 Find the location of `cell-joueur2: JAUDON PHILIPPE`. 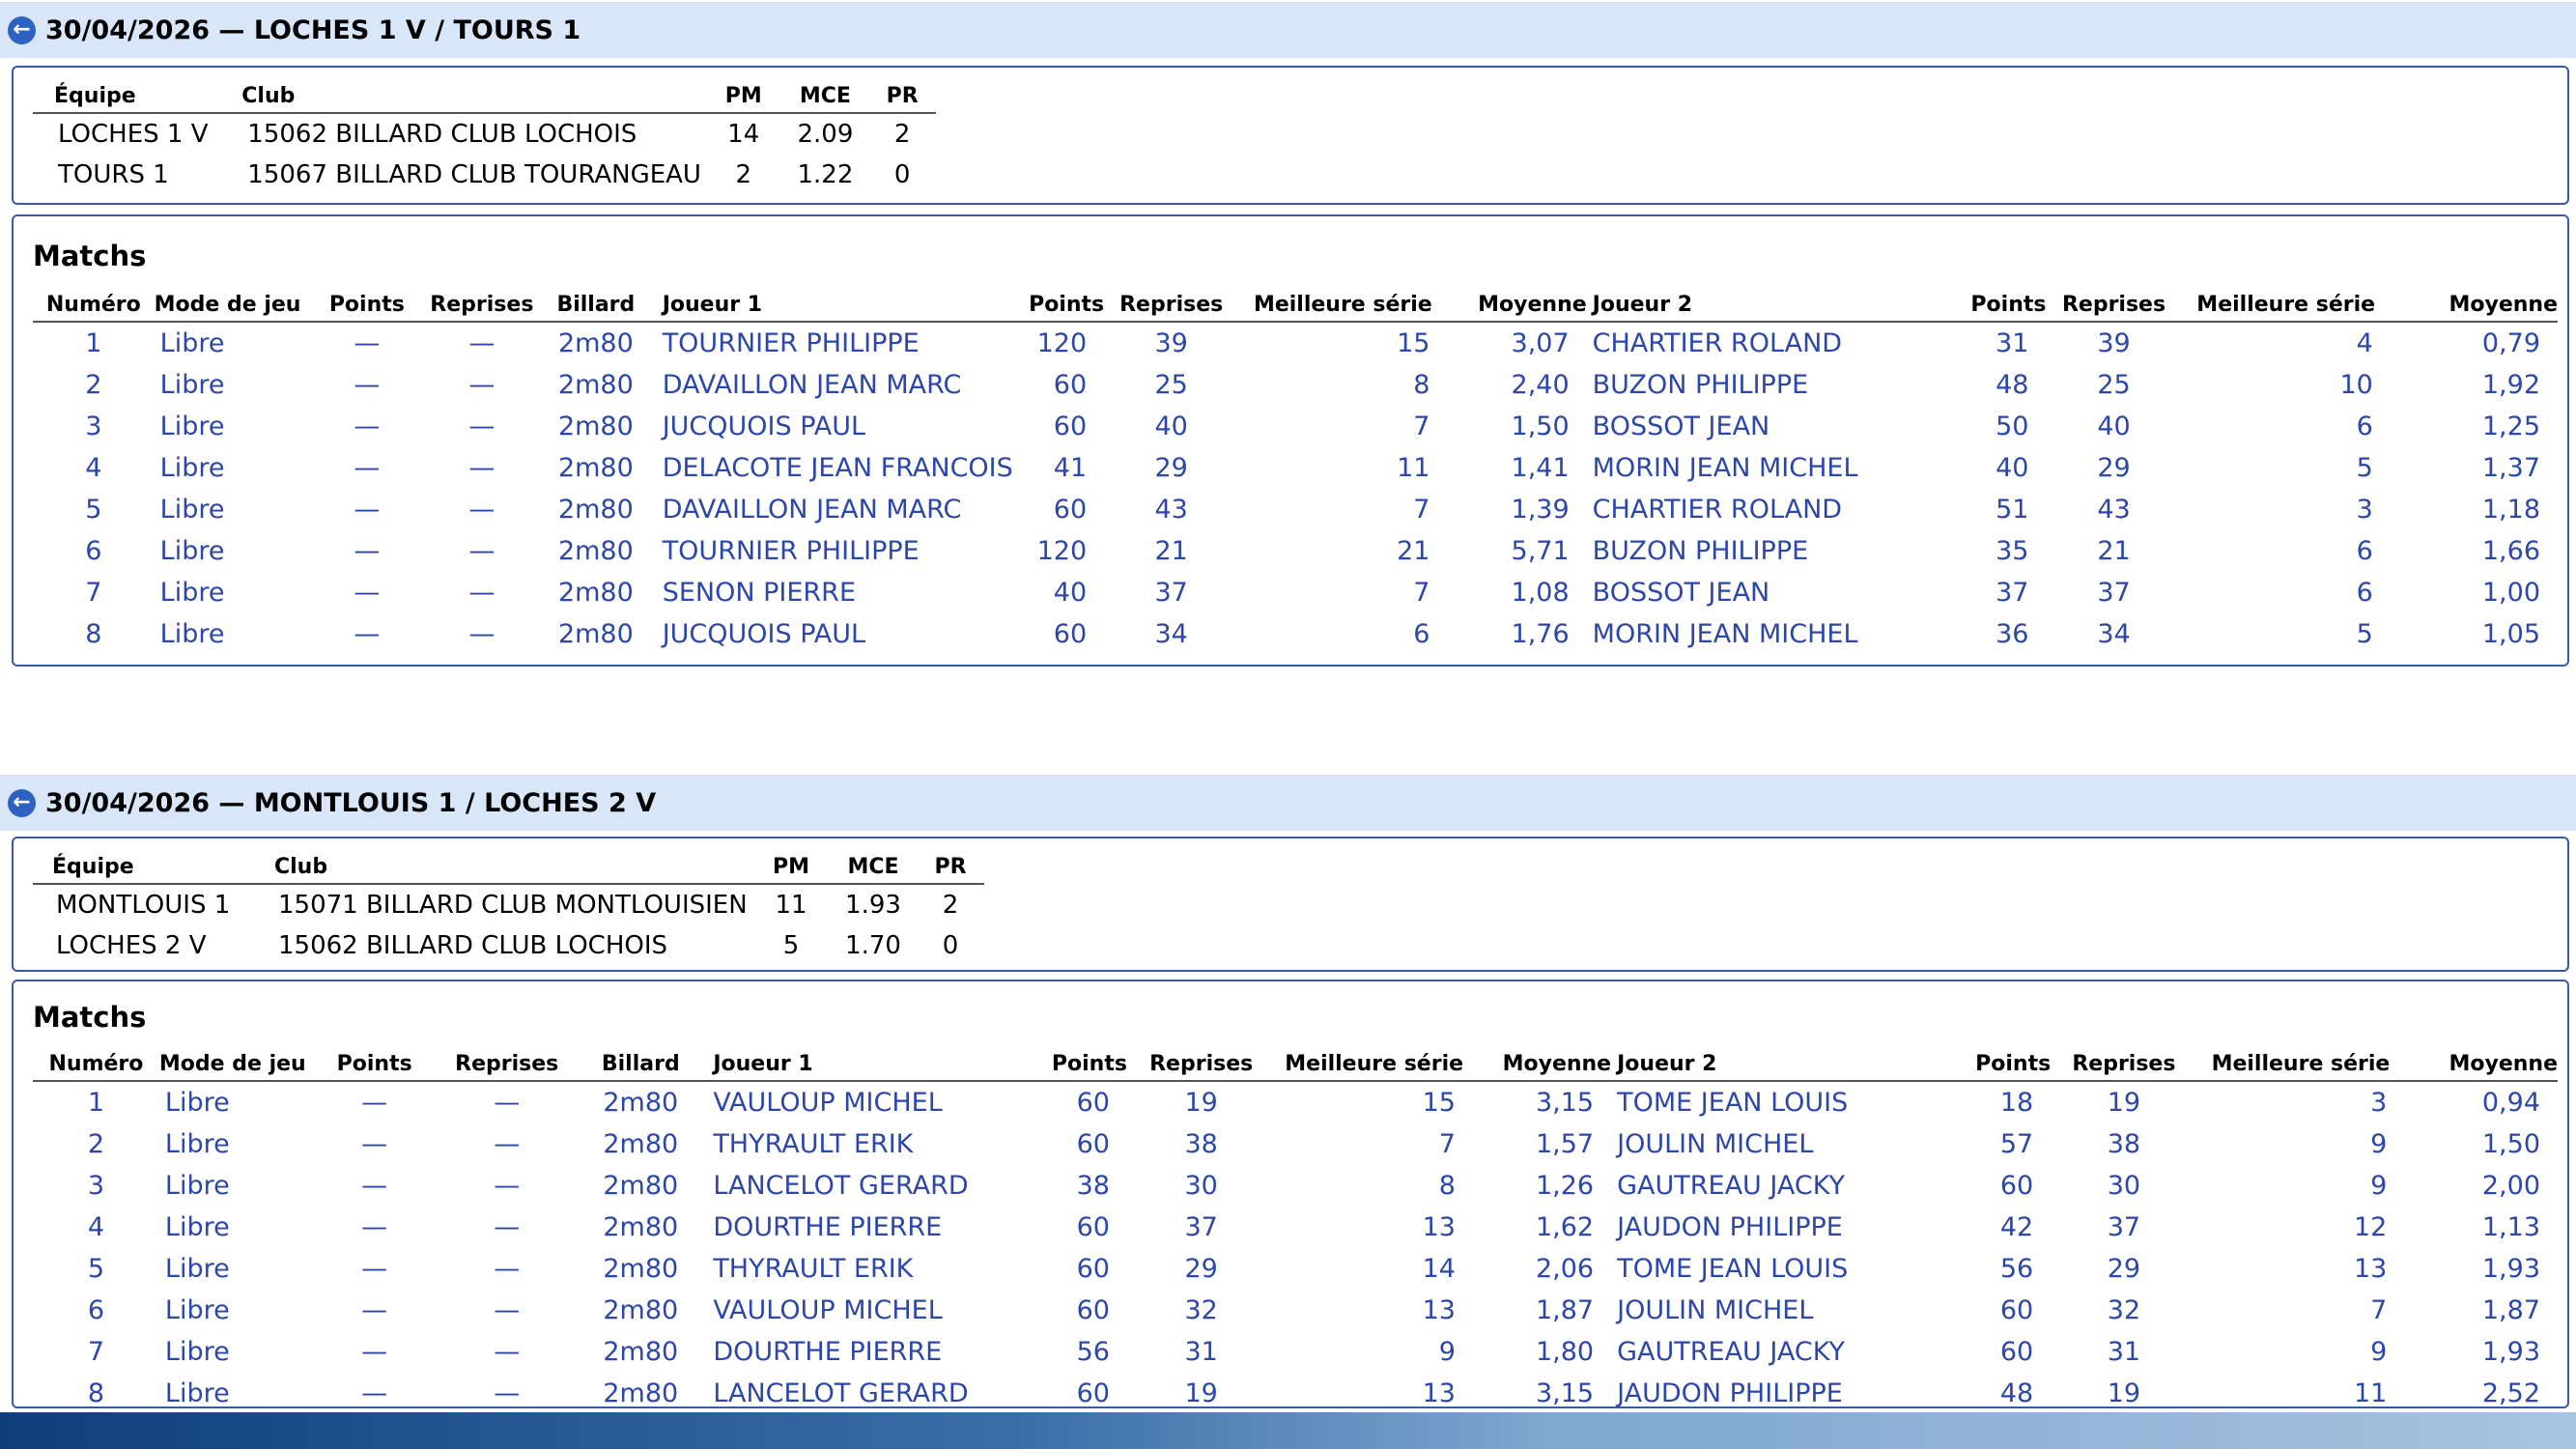

cell-joueur2: JAUDON PHILIPPE is located at coordinates (1730, 1227).